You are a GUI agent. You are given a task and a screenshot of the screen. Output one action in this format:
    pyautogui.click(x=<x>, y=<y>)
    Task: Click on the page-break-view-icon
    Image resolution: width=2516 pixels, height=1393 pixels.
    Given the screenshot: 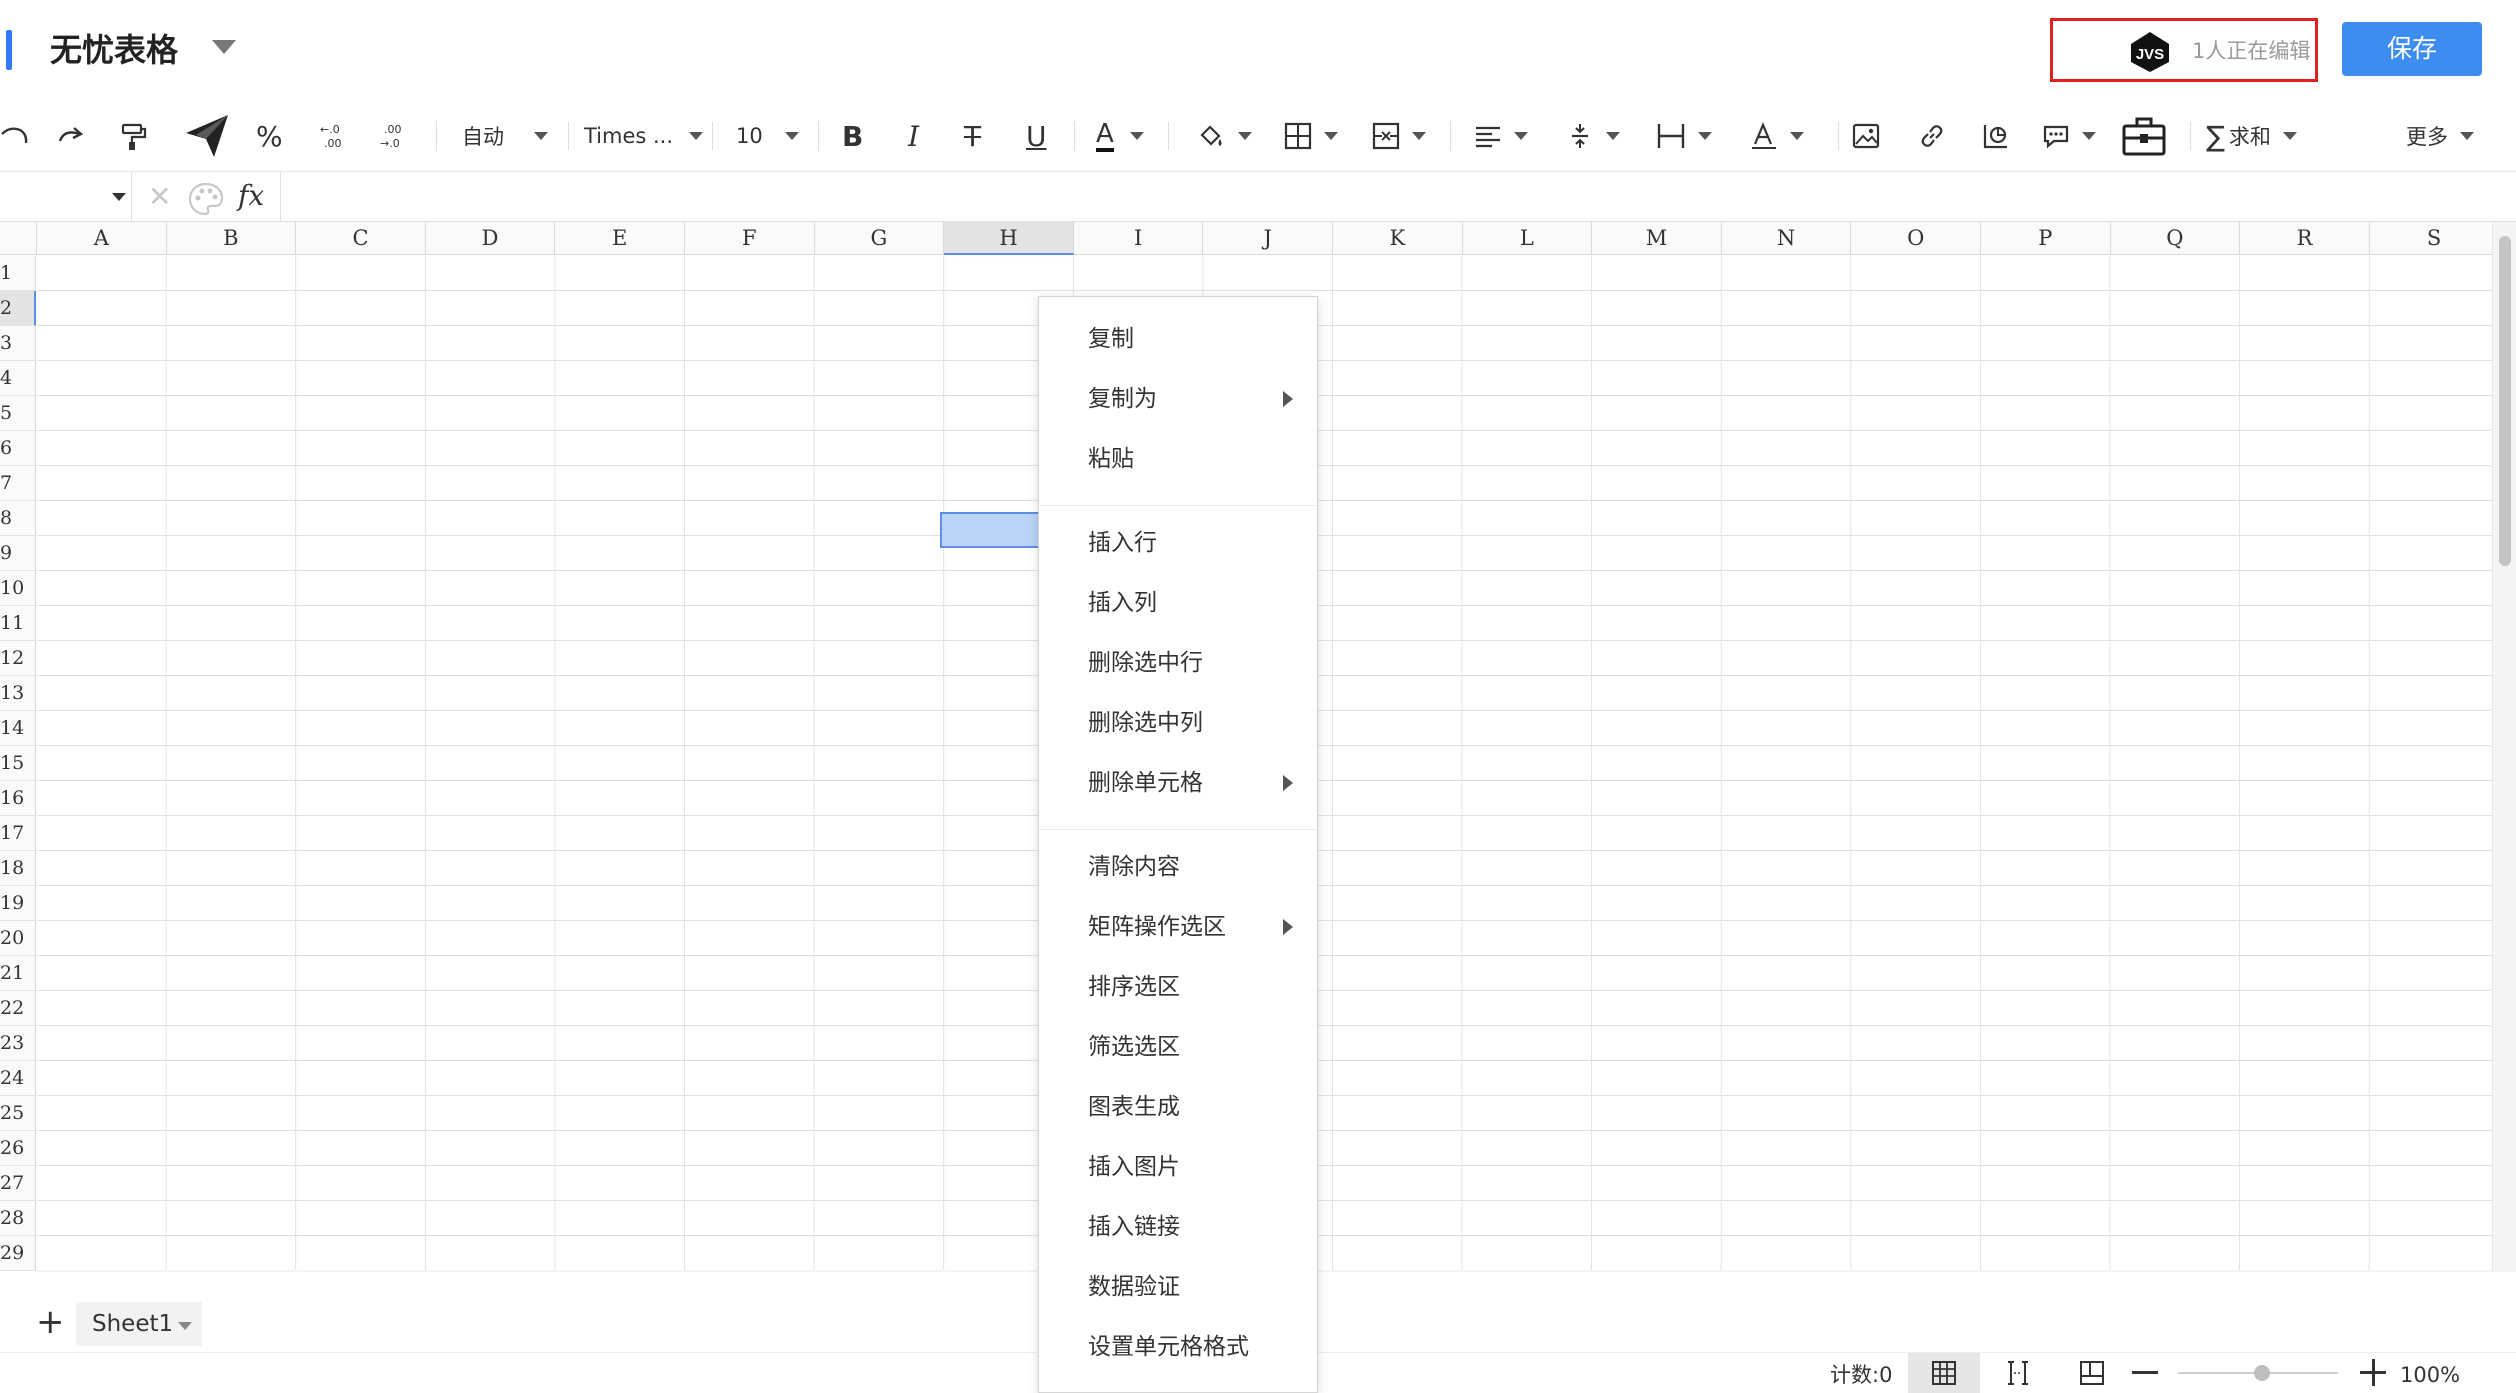 What is the action you would take?
    pyautogui.click(x=2018, y=1373)
    